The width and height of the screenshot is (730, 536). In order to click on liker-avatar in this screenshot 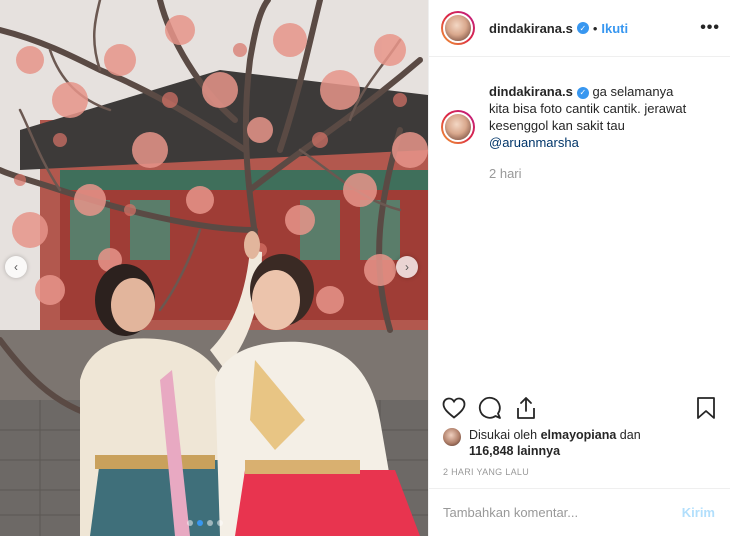, I will do `click(452, 437)`.